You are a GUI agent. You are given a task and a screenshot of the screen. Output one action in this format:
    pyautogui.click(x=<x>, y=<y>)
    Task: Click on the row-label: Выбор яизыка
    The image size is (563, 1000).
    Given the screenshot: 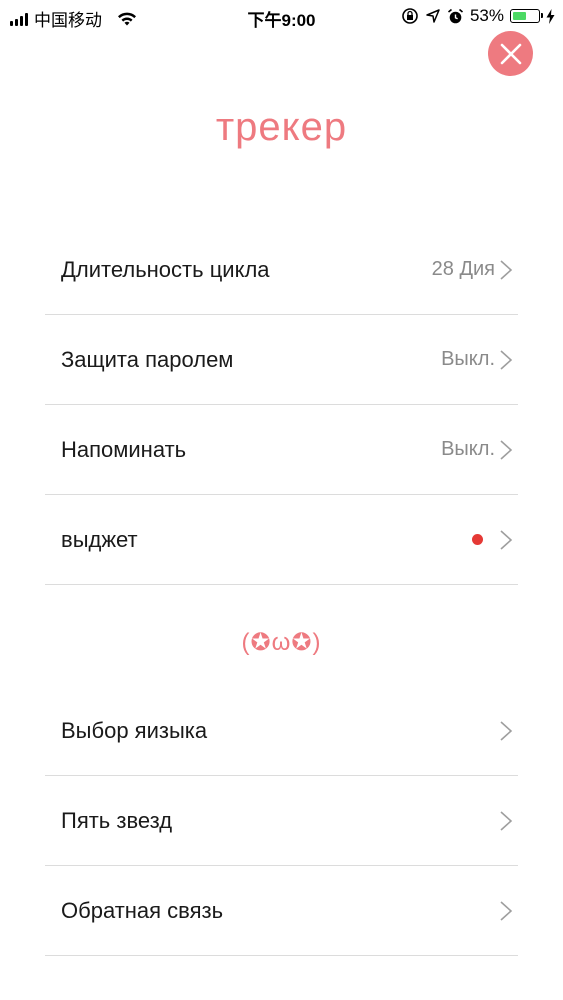 What is the action you would take?
    pyautogui.click(x=134, y=730)
    